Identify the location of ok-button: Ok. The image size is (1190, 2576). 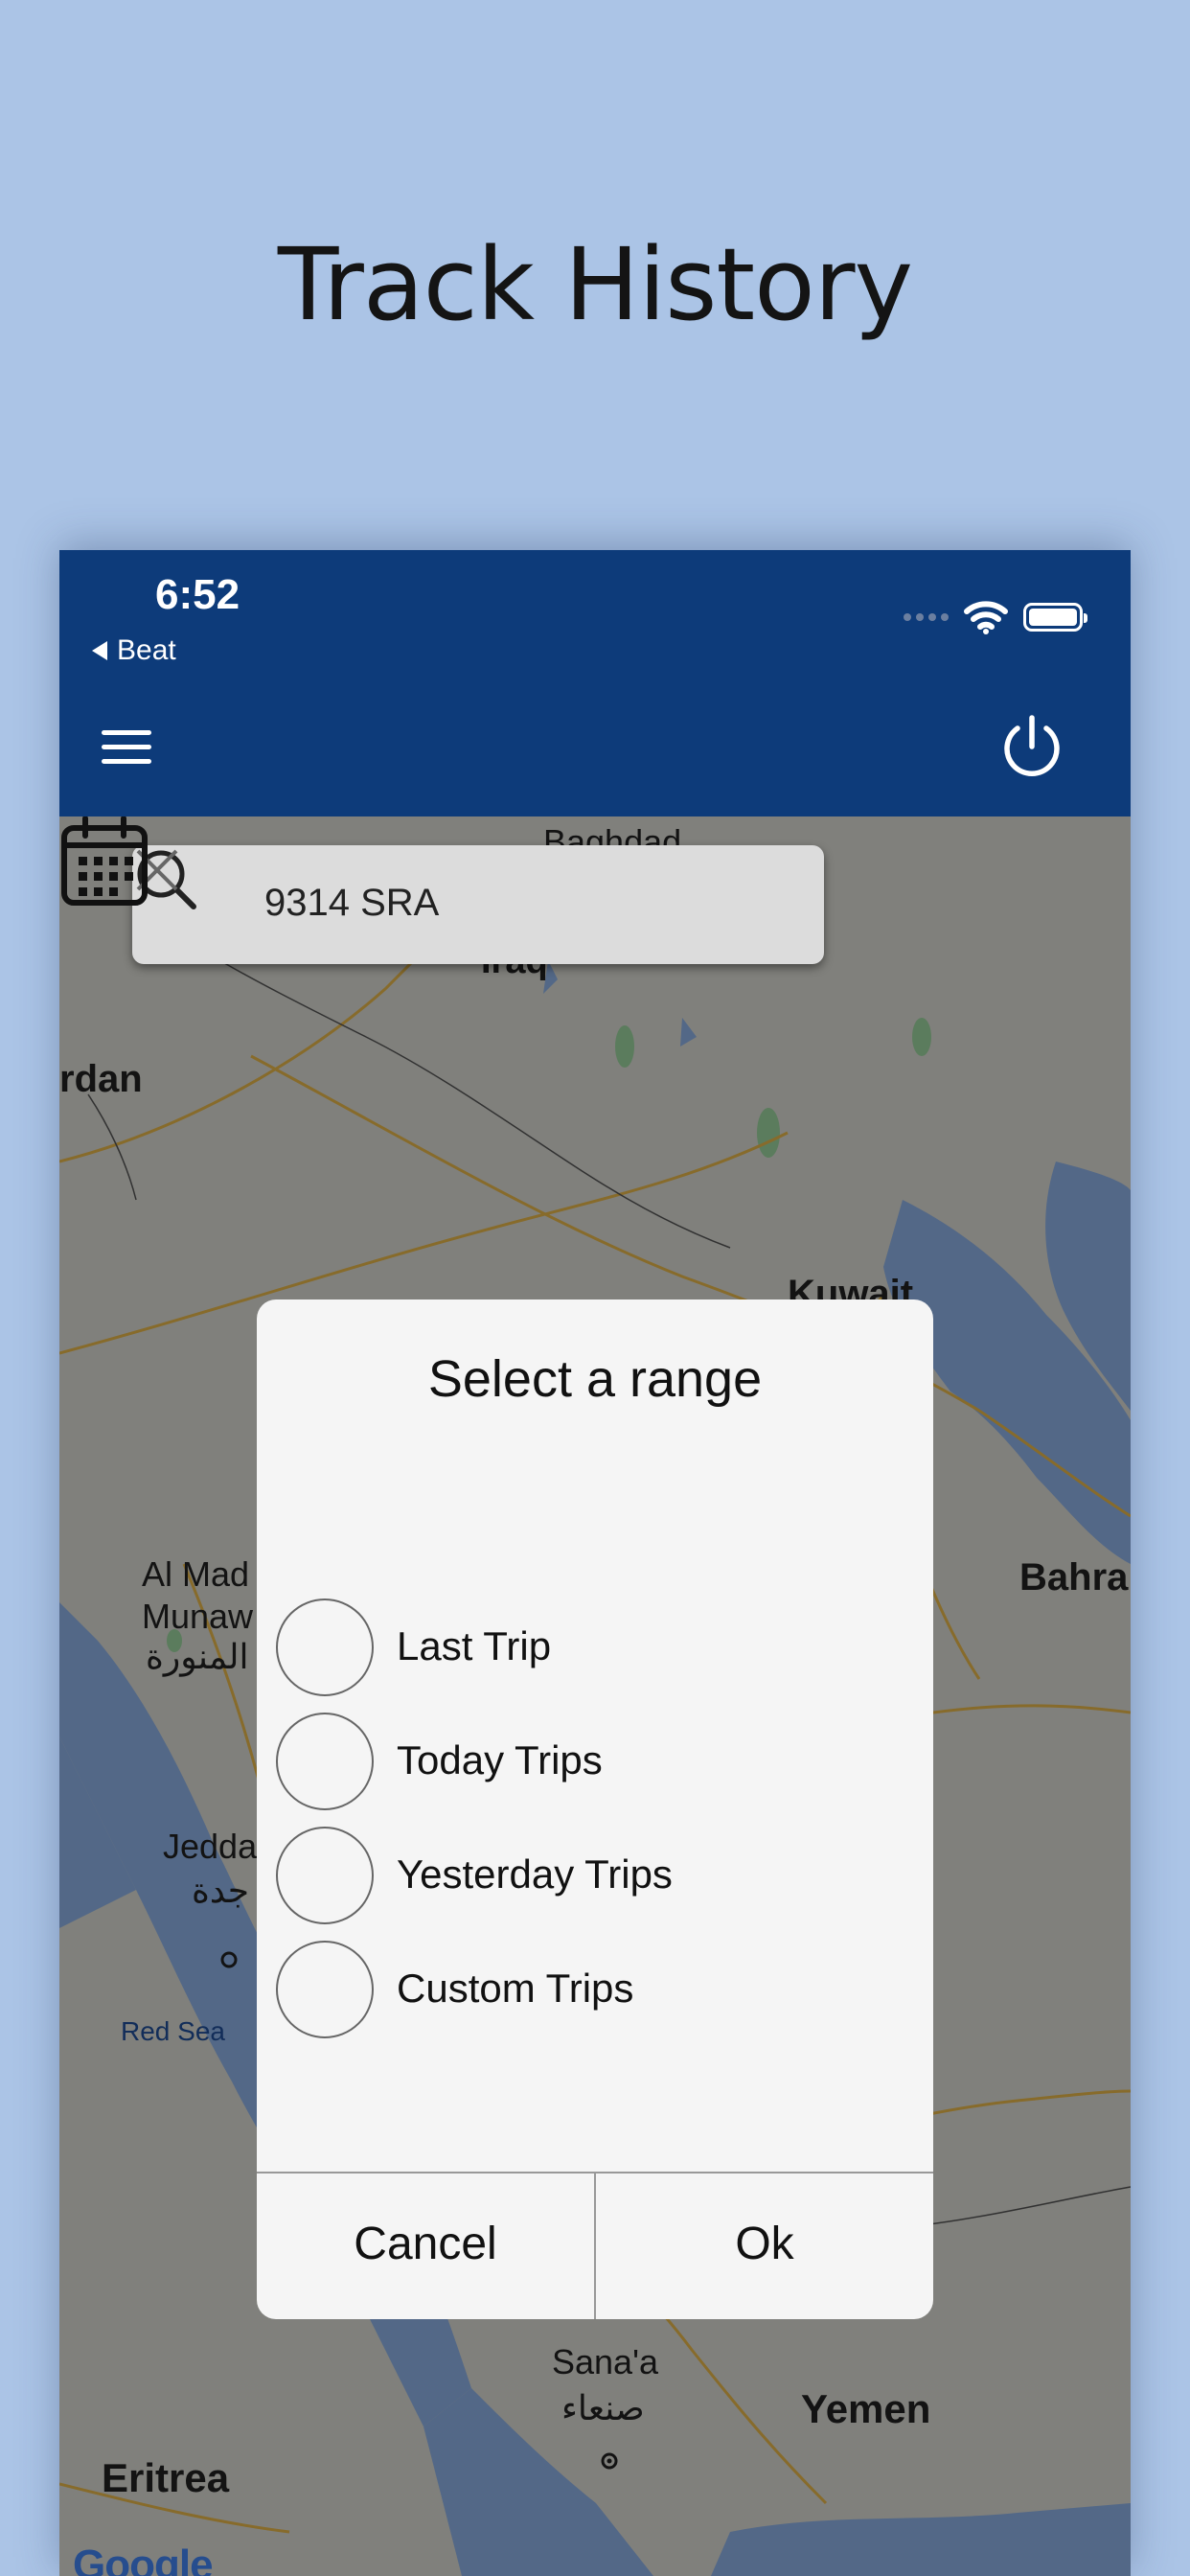
(764, 2246).